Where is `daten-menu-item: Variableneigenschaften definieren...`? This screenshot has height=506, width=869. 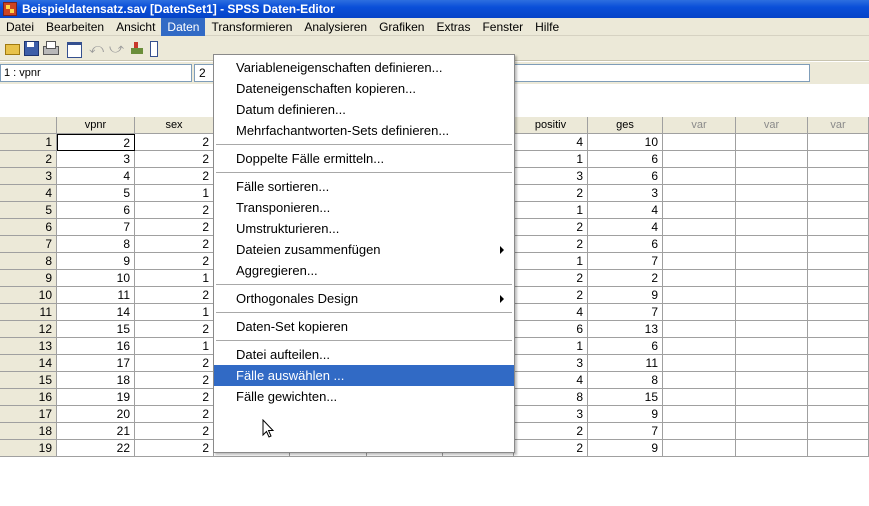
daten-menu-item: Variableneigenschaften definieren... is located at coordinates (364, 67).